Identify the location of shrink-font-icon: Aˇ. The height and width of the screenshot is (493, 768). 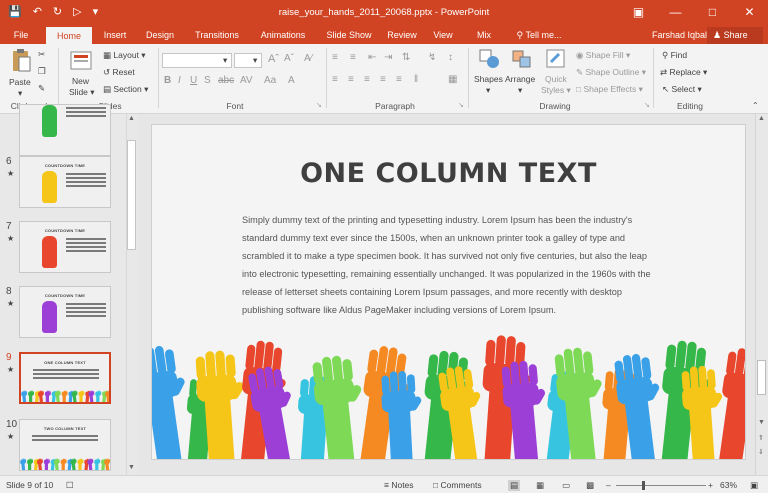
(289, 58).